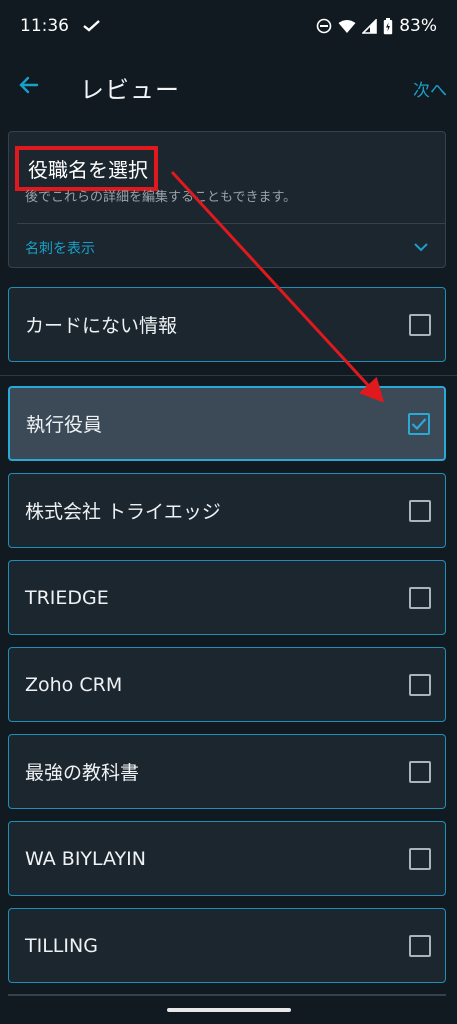 This screenshot has width=457, height=1024. Describe the element at coordinates (123, 512) in the screenshot. I see `option-label: 株式会社 トライエッジ` at that location.